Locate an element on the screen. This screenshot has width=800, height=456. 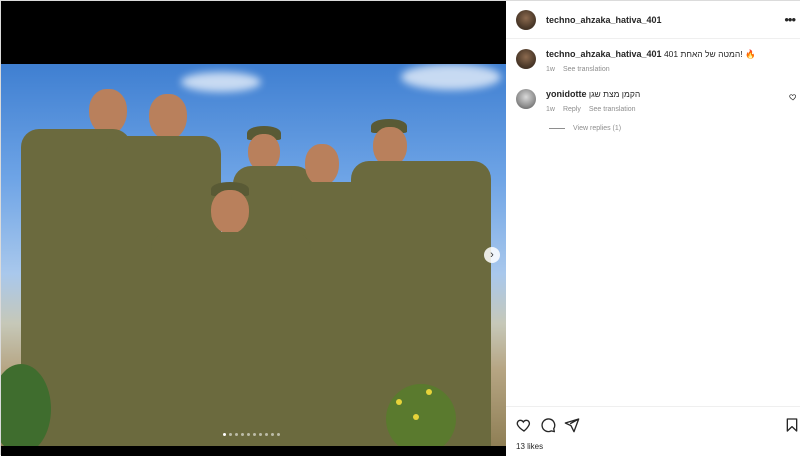
bush is located at coordinates (421, 415).